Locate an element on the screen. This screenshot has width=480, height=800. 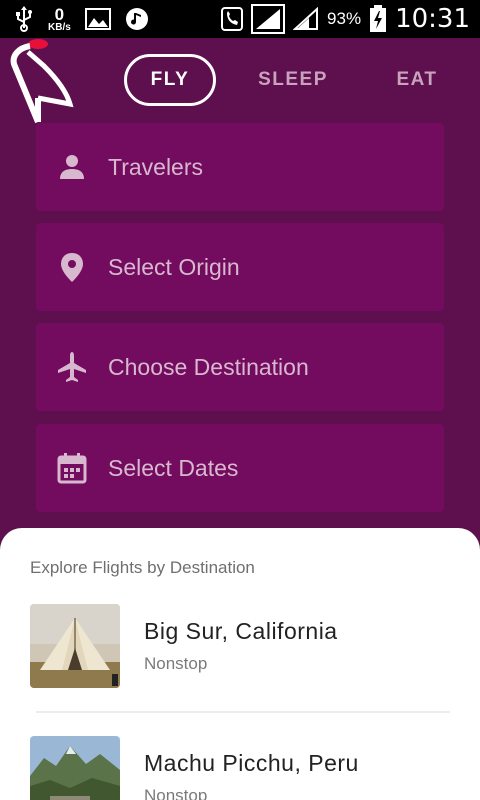
explore-title: Explore Flights by Destination is located at coordinates (142, 567).